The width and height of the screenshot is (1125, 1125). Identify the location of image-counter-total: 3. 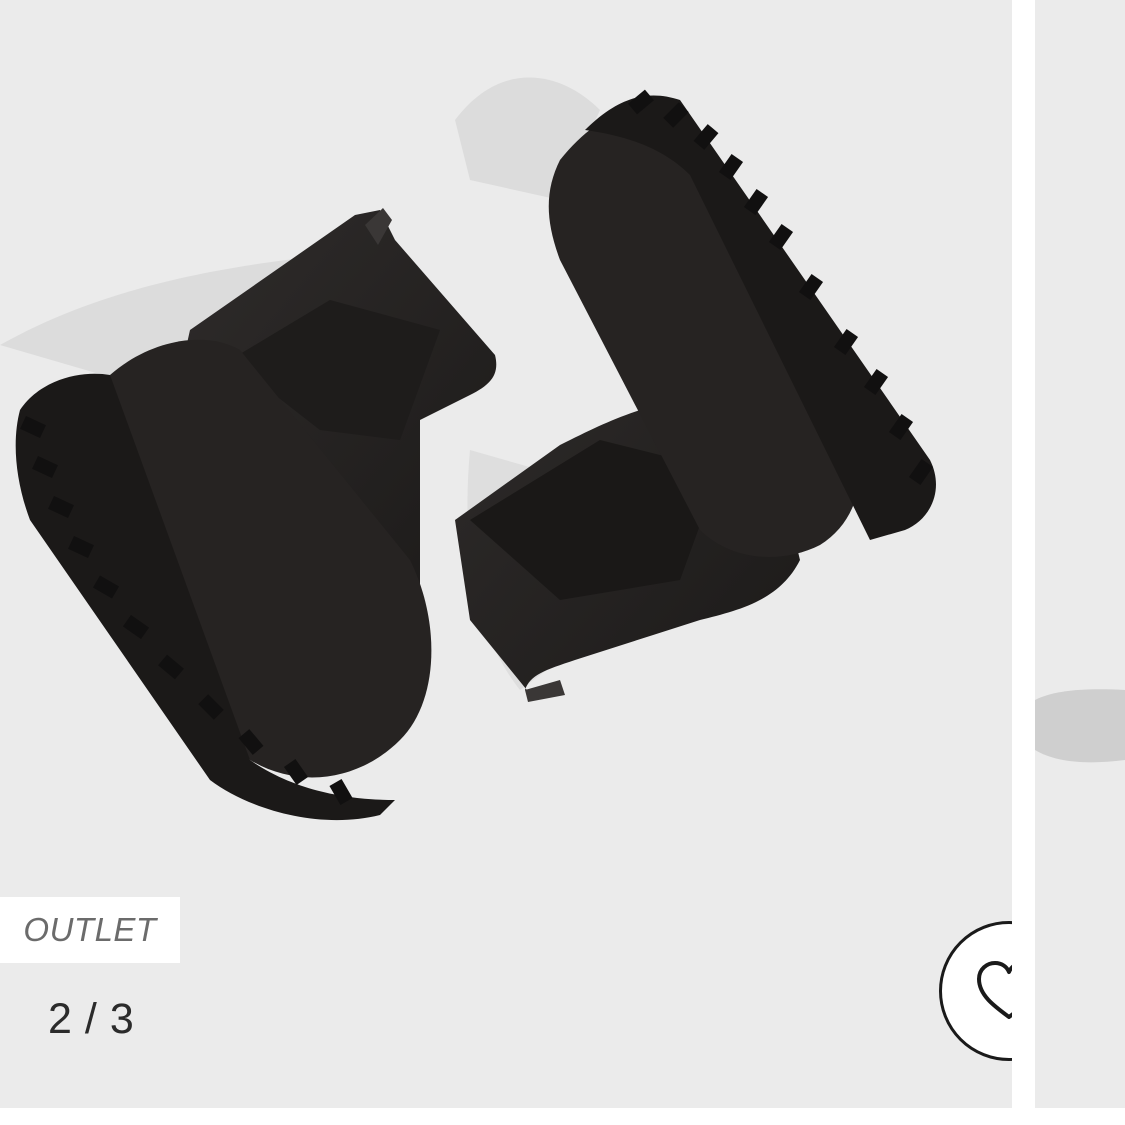
(122, 1019).